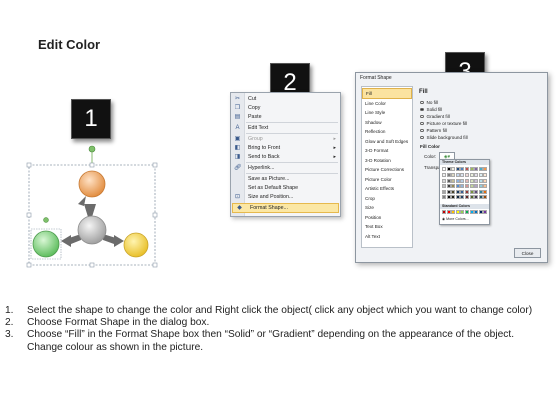  What do you see at coordinates (527, 253) in the screenshot?
I see `close-button: Close` at bounding box center [527, 253].